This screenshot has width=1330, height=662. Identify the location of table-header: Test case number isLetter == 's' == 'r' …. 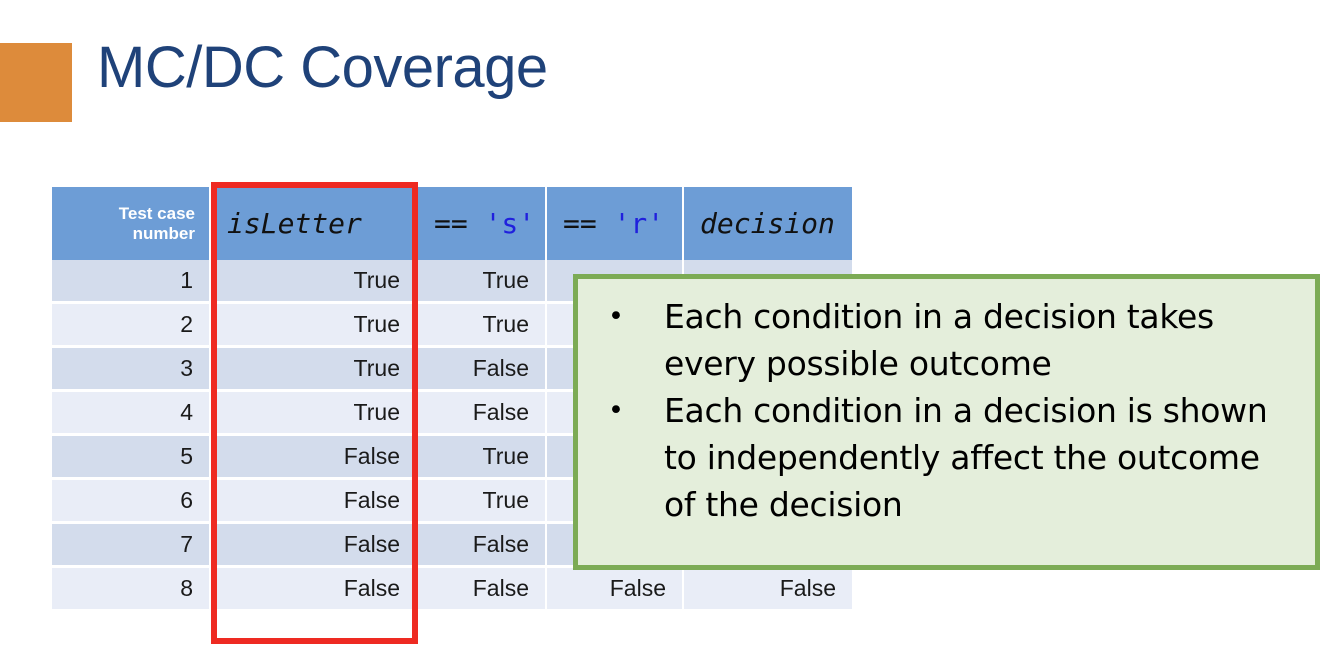
(452, 223).